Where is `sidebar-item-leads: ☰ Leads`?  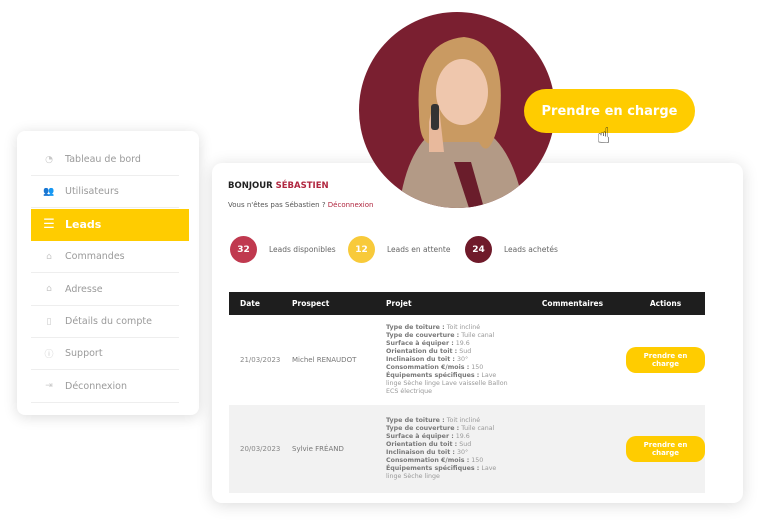 sidebar-item-leads: ☰ Leads is located at coordinates (110, 224).